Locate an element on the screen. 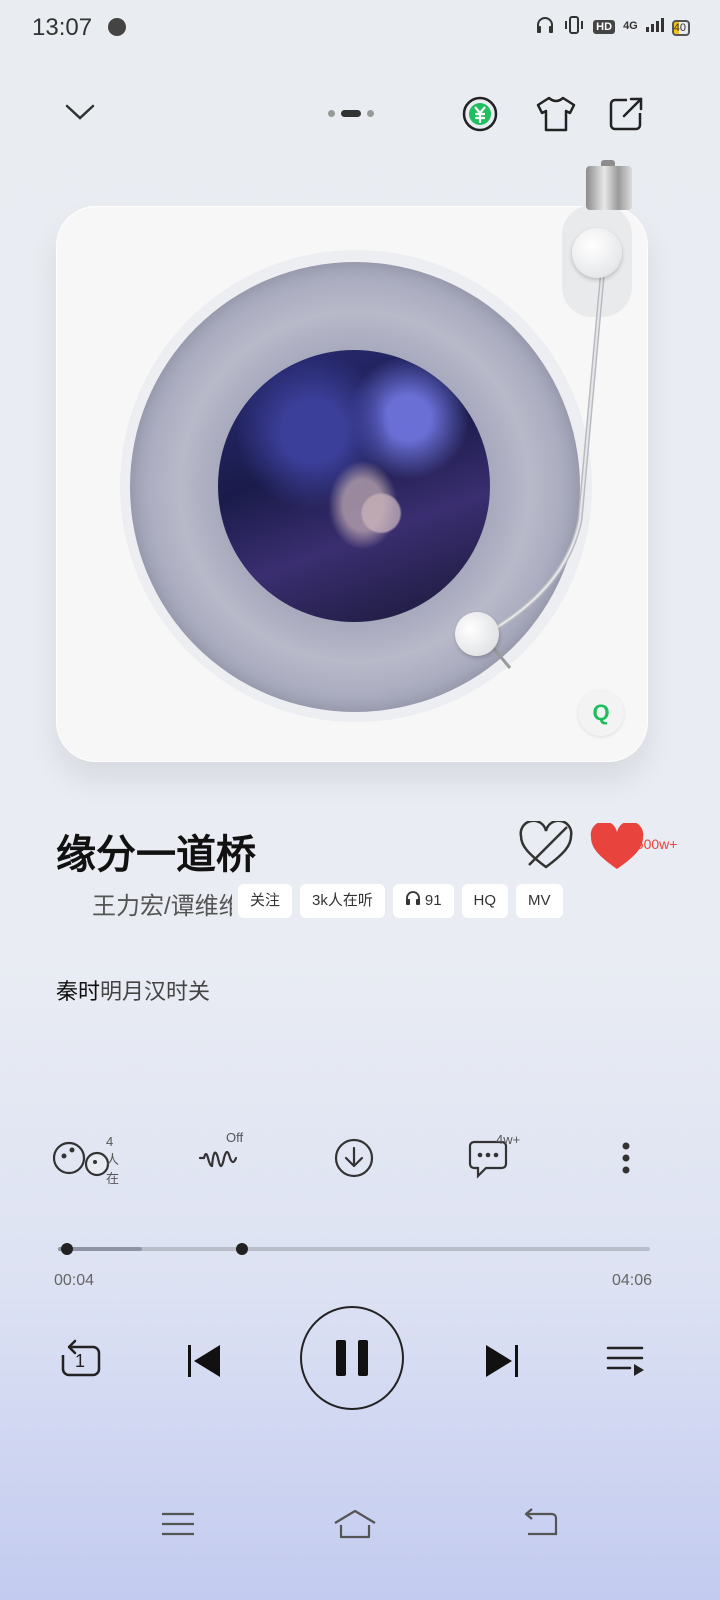 The width and height of the screenshot is (720, 1600). playlist-icon is located at coordinates (625, 1361).